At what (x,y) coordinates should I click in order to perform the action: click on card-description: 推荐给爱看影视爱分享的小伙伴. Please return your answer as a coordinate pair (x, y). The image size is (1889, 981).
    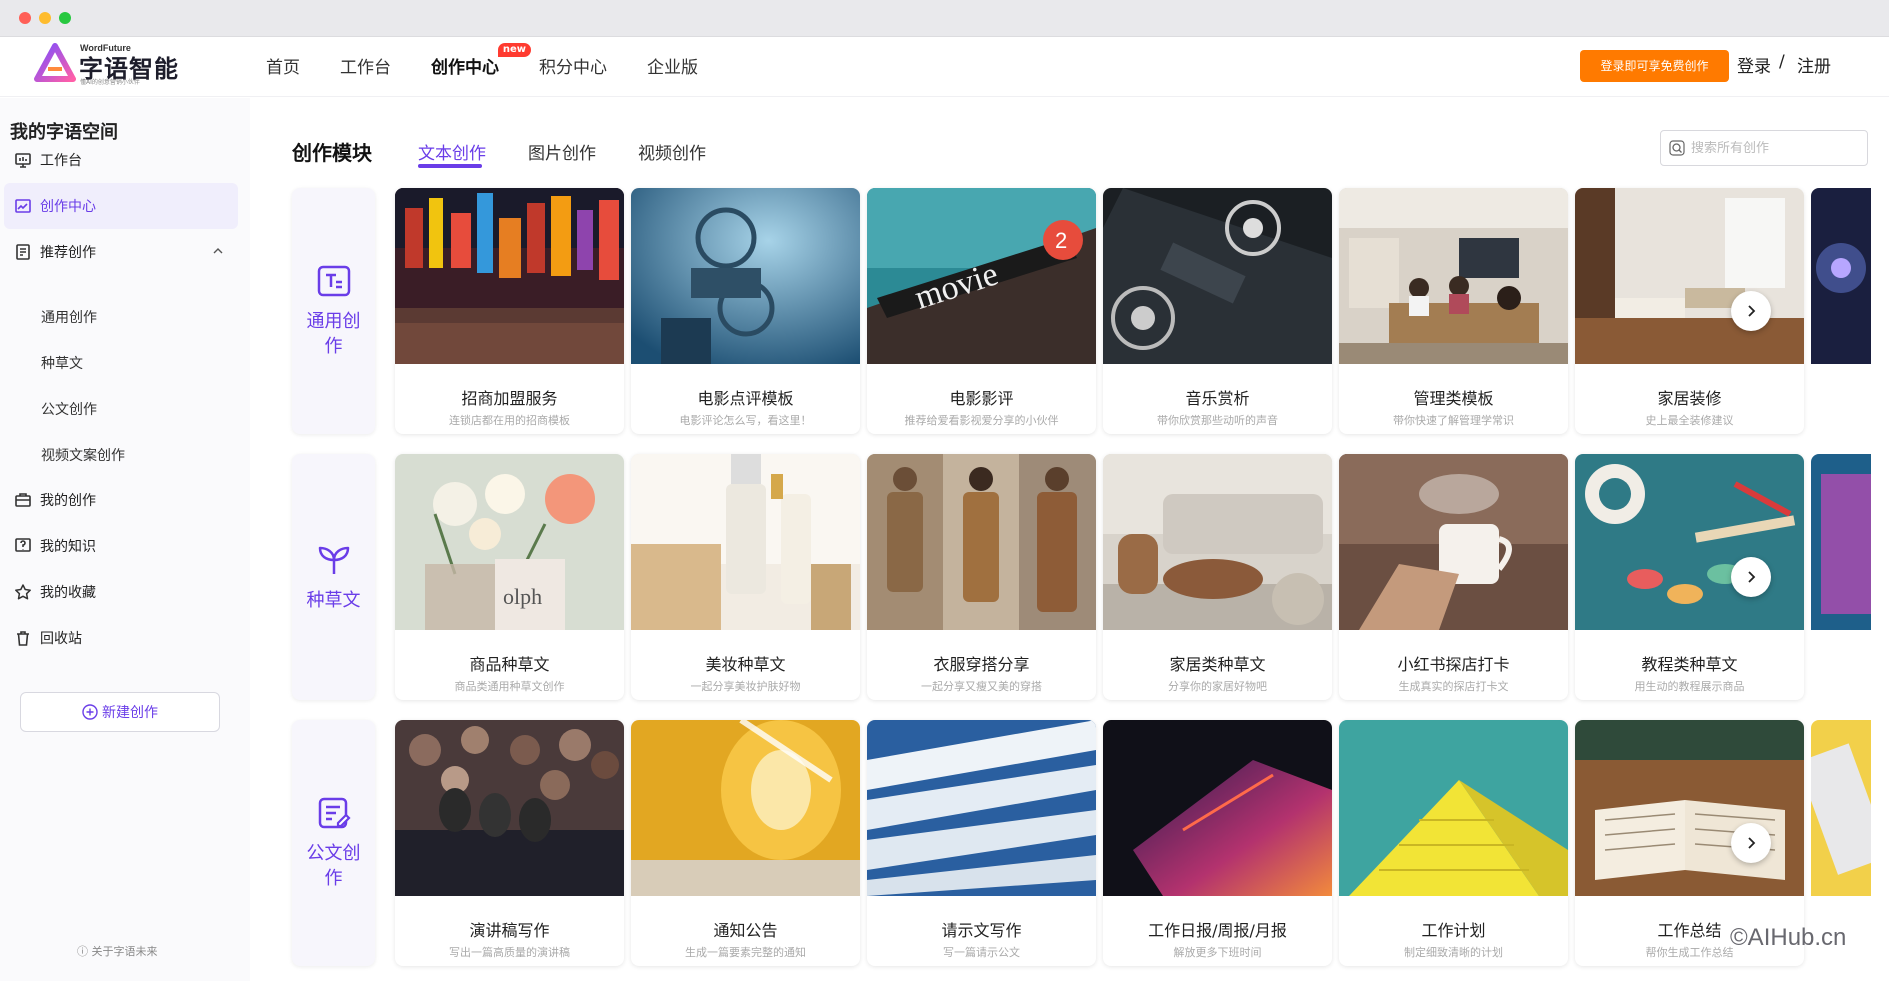
    Looking at the image, I should click on (981, 420).